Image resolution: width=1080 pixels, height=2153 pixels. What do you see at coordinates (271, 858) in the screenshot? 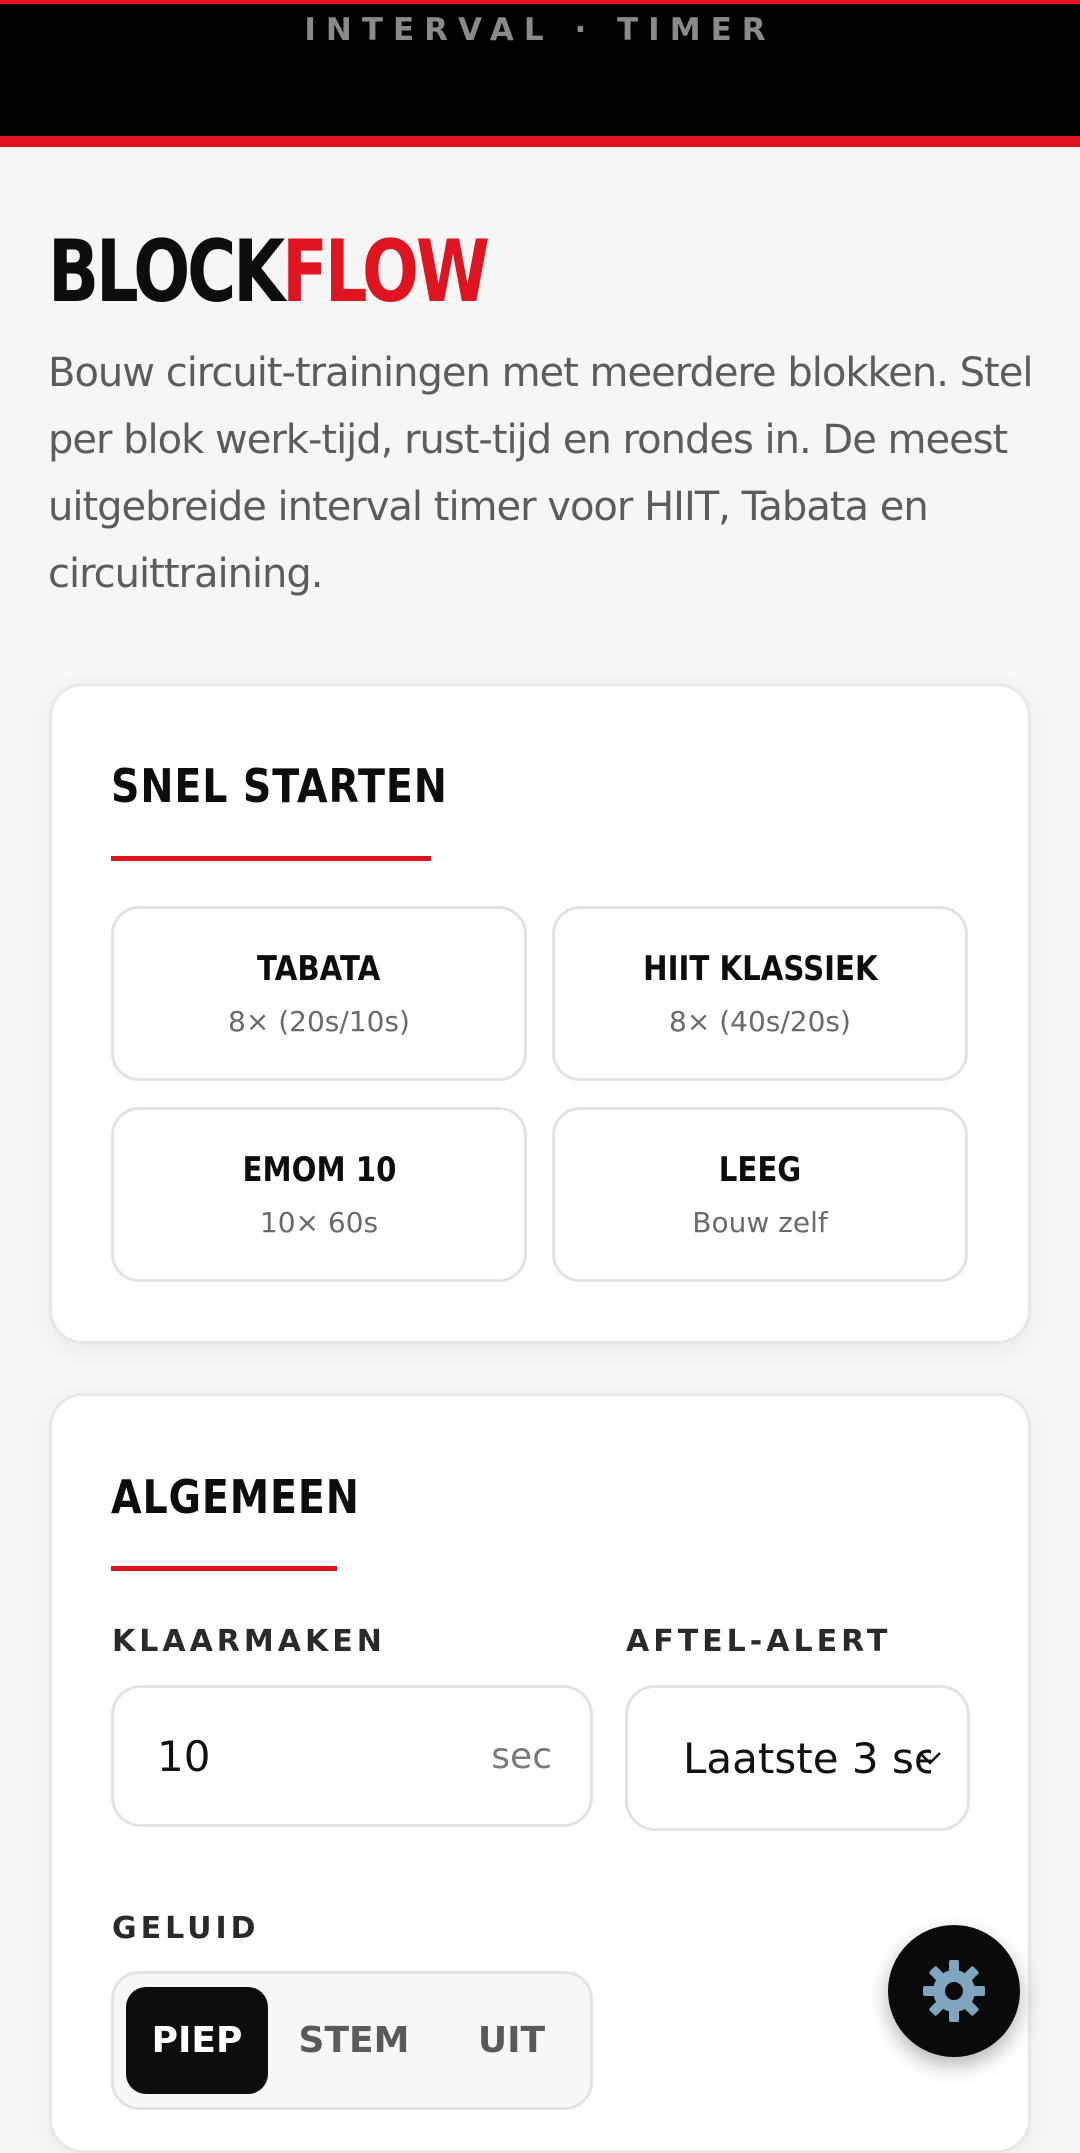
I see `quick-start-underline` at bounding box center [271, 858].